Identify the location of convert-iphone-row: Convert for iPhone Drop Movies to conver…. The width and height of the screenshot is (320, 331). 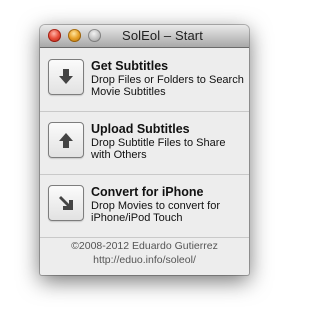
(144, 206).